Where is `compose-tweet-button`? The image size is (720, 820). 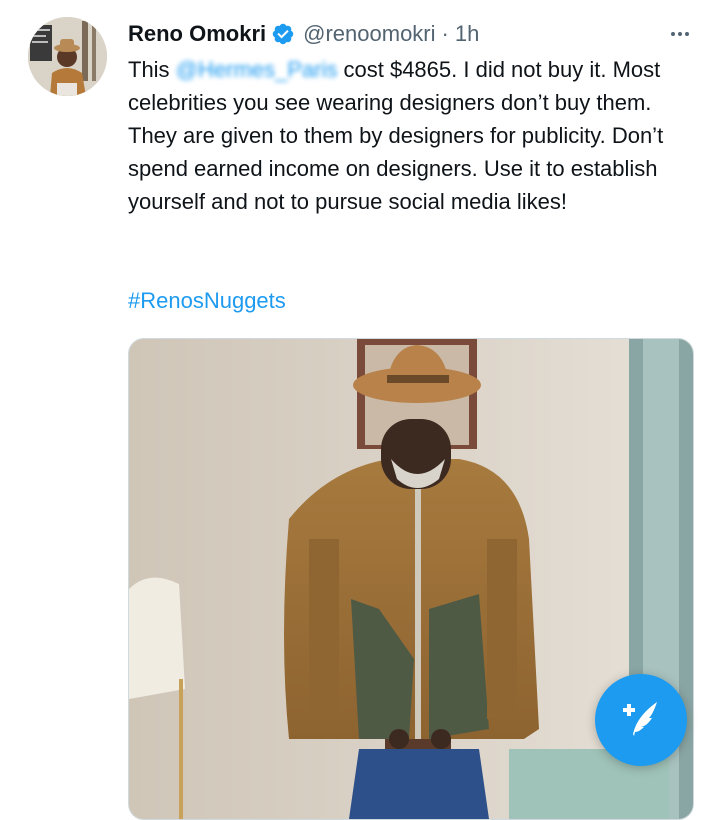 compose-tweet-button is located at coordinates (641, 720).